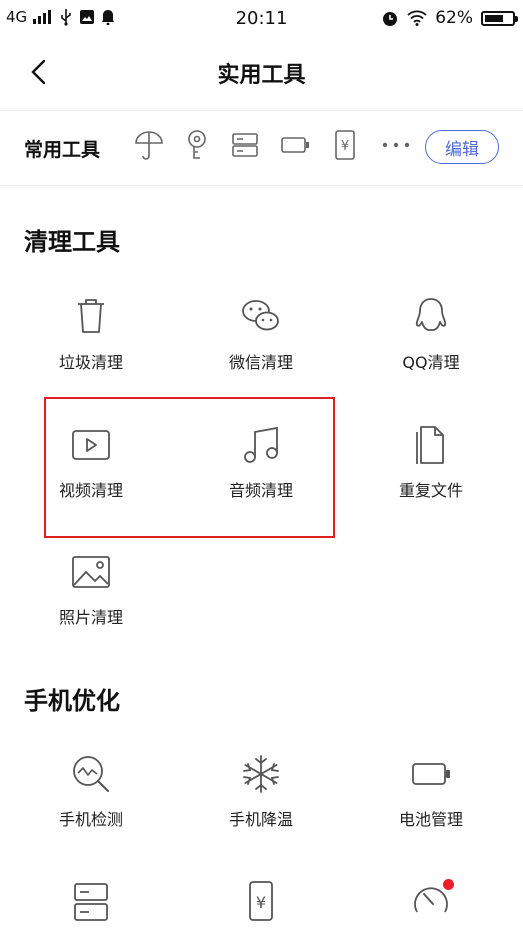 The height and width of the screenshot is (930, 523). I want to click on tool-storage, so click(91, 902).